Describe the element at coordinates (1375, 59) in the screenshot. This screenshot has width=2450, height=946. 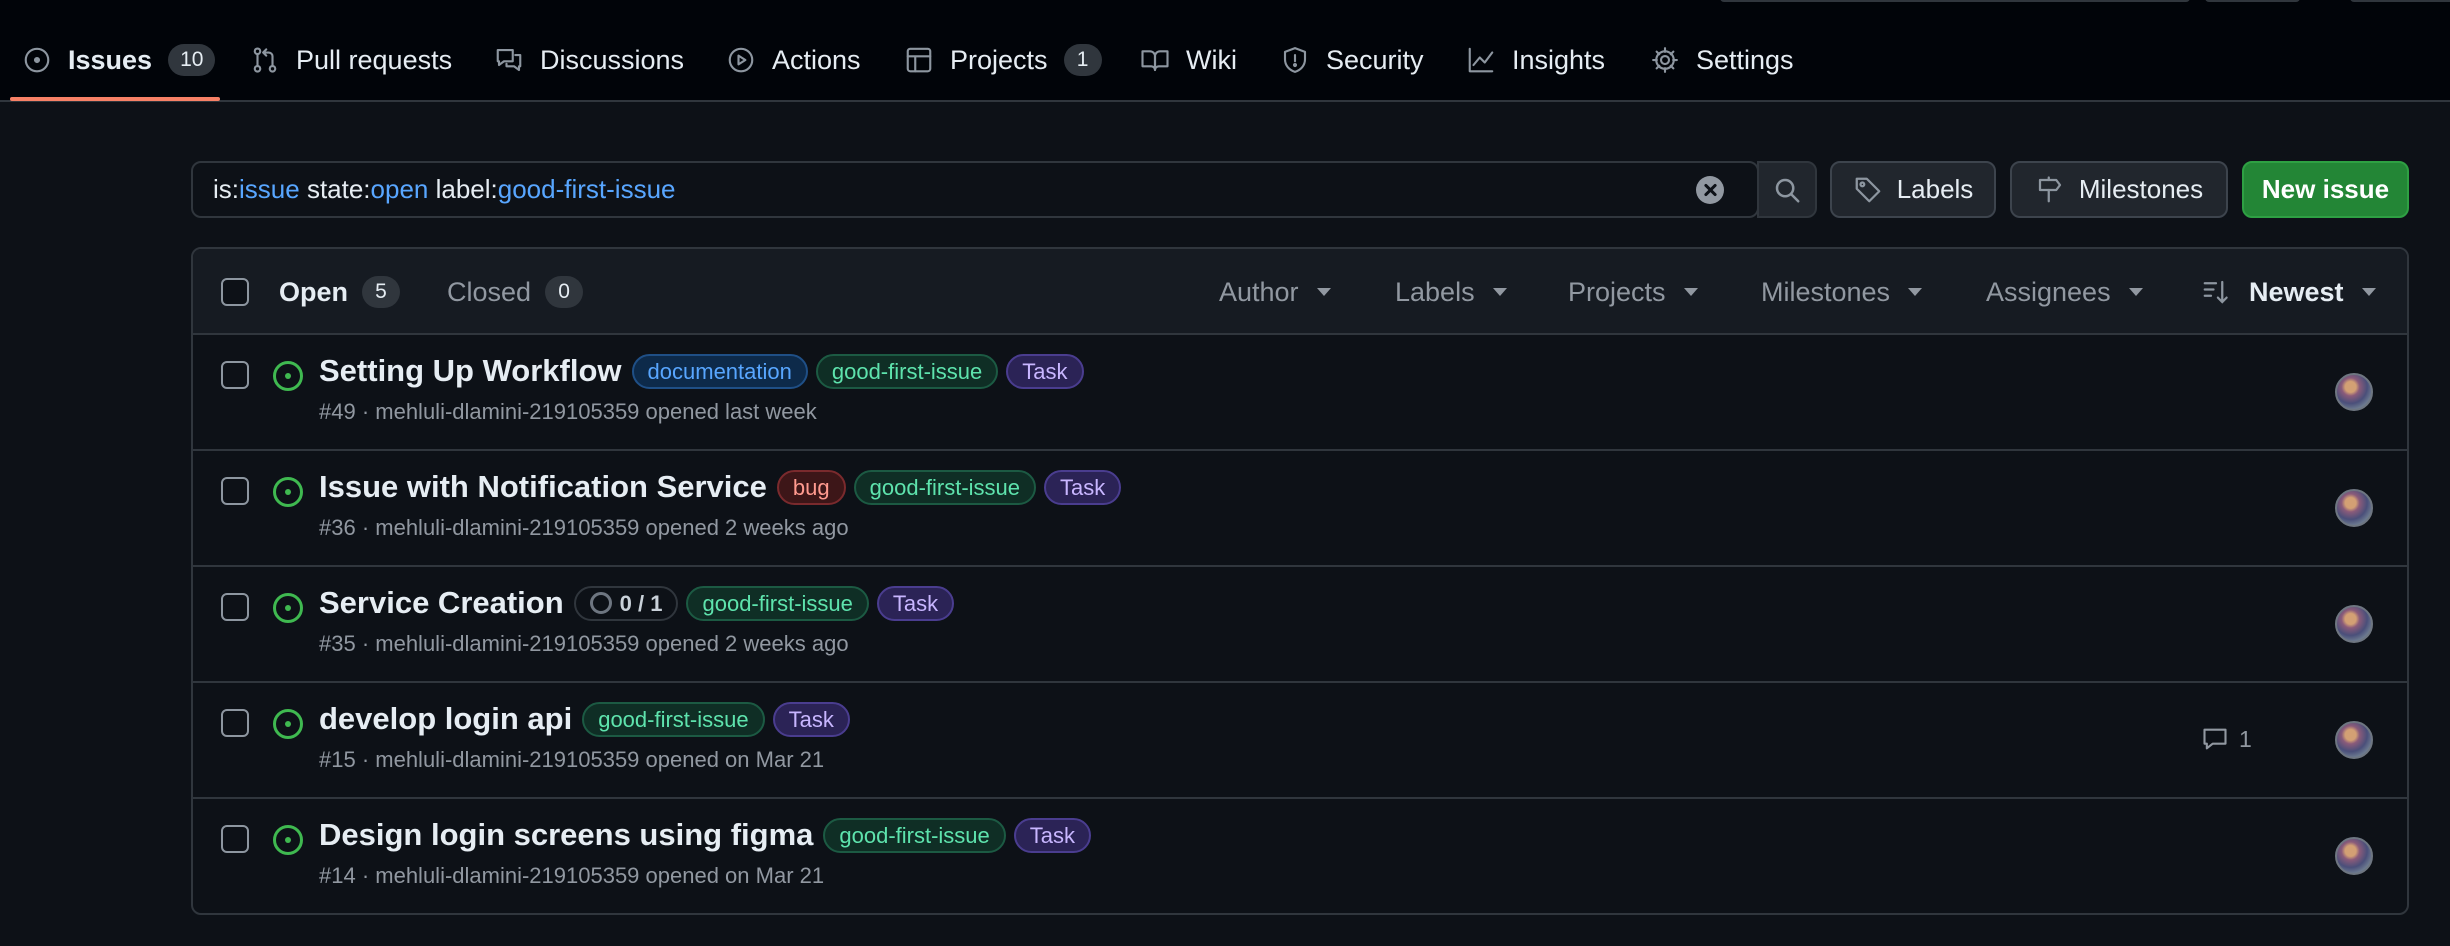
I see `tab-label: Security` at that location.